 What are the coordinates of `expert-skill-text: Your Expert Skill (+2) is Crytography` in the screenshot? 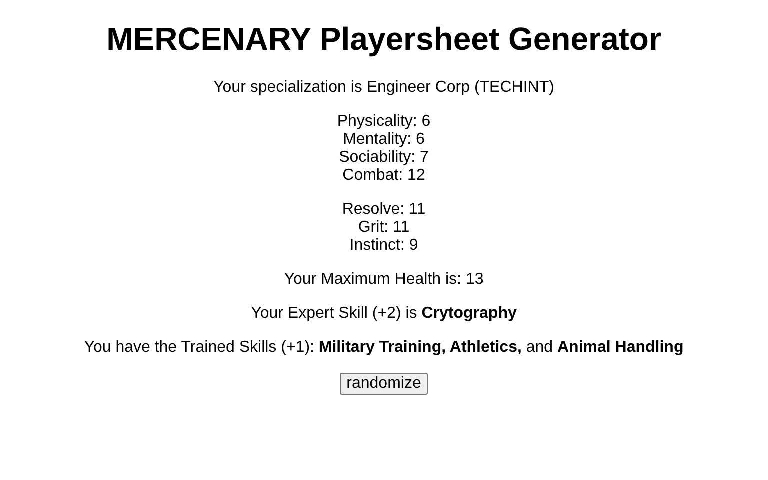 It's located at (384, 314).